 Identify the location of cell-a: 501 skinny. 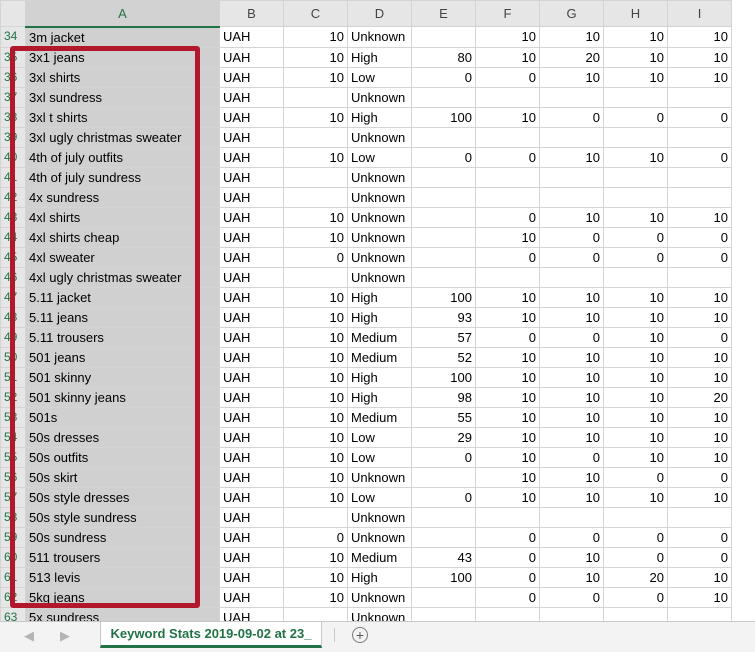
(122, 377).